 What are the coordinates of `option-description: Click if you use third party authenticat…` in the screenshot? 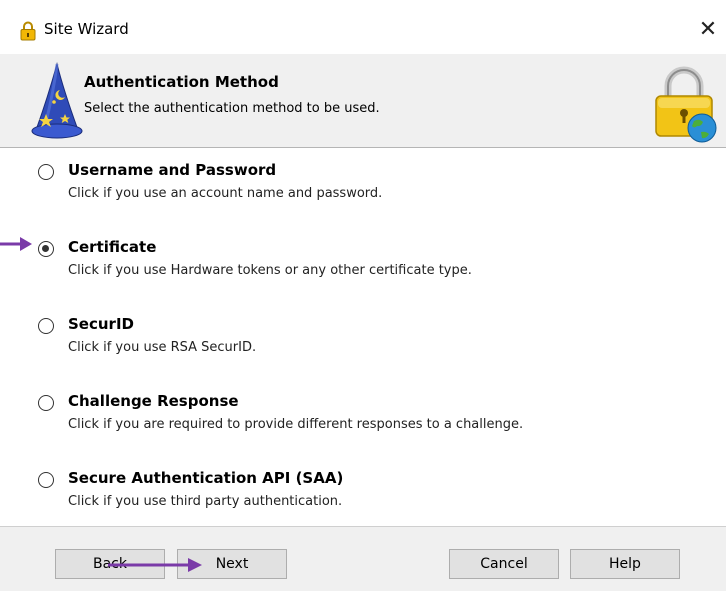 It's located at (205, 501).